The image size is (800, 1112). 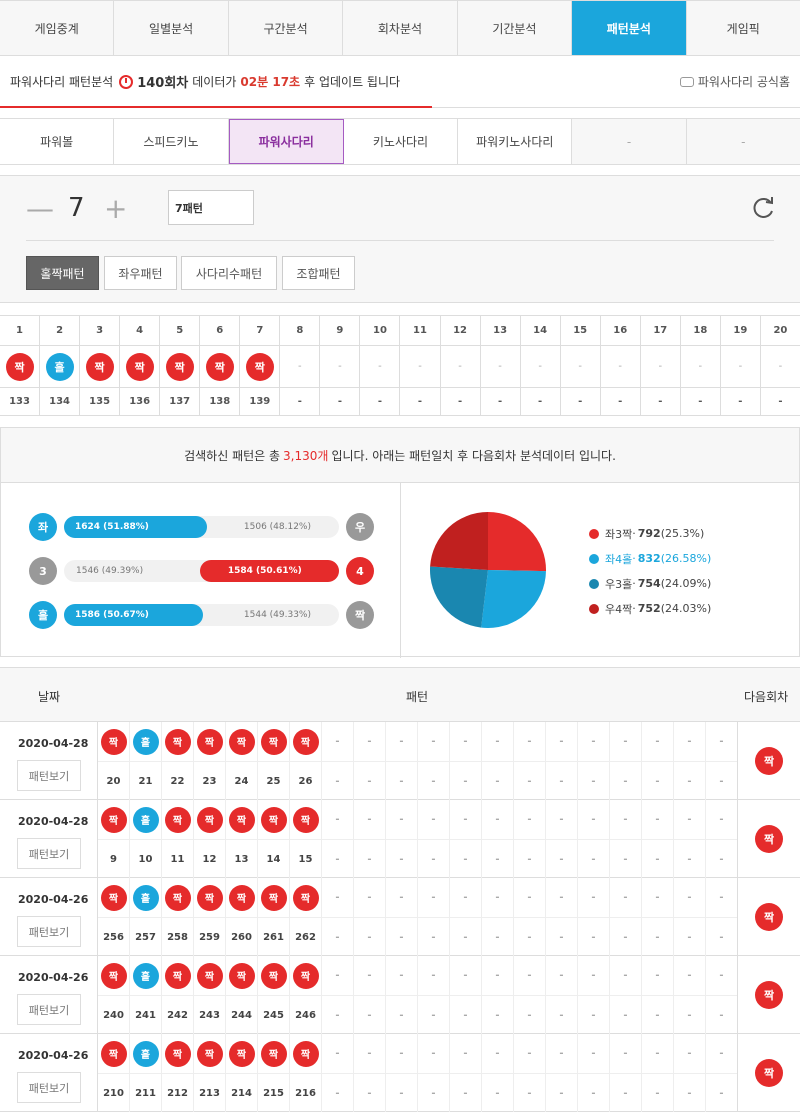 I want to click on pattern-type-button-2: 좌우패턴, so click(x=140, y=273).